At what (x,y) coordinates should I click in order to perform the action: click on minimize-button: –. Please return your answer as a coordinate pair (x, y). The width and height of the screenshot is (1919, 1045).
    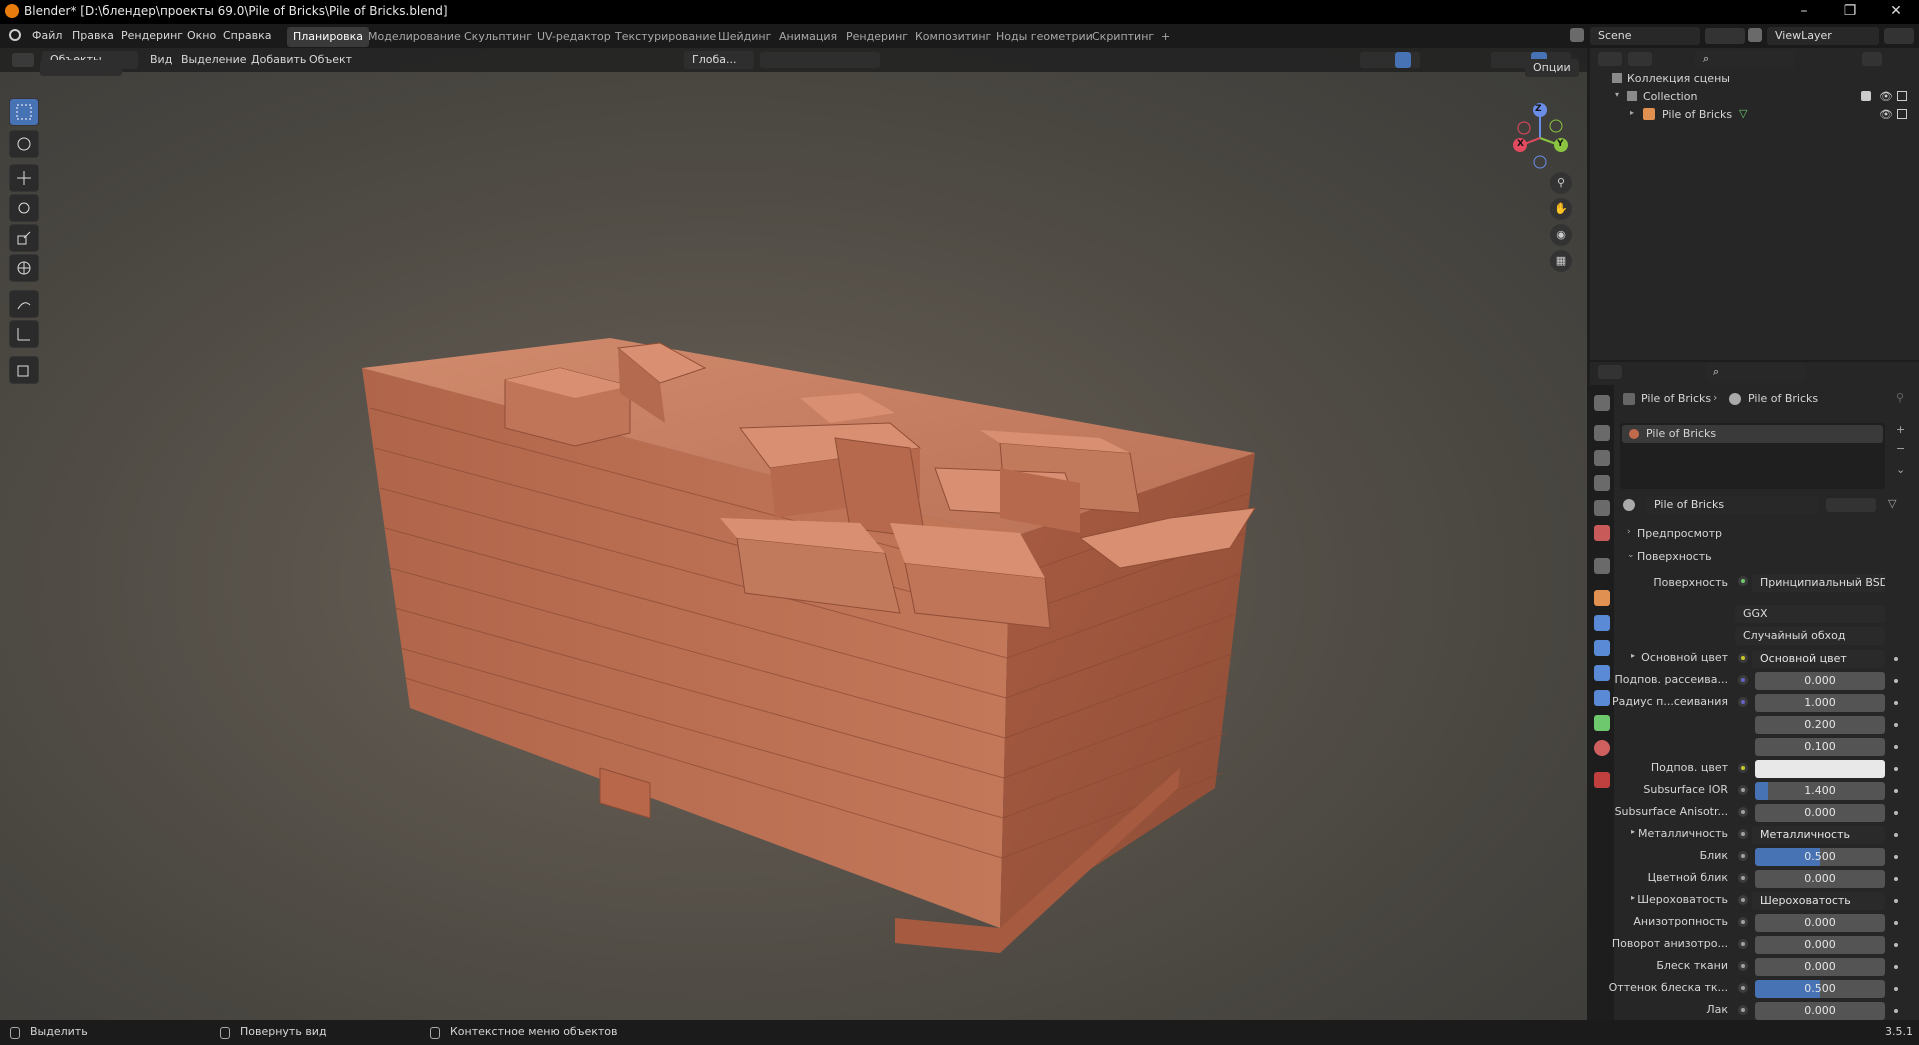
    Looking at the image, I should click on (1804, 12).